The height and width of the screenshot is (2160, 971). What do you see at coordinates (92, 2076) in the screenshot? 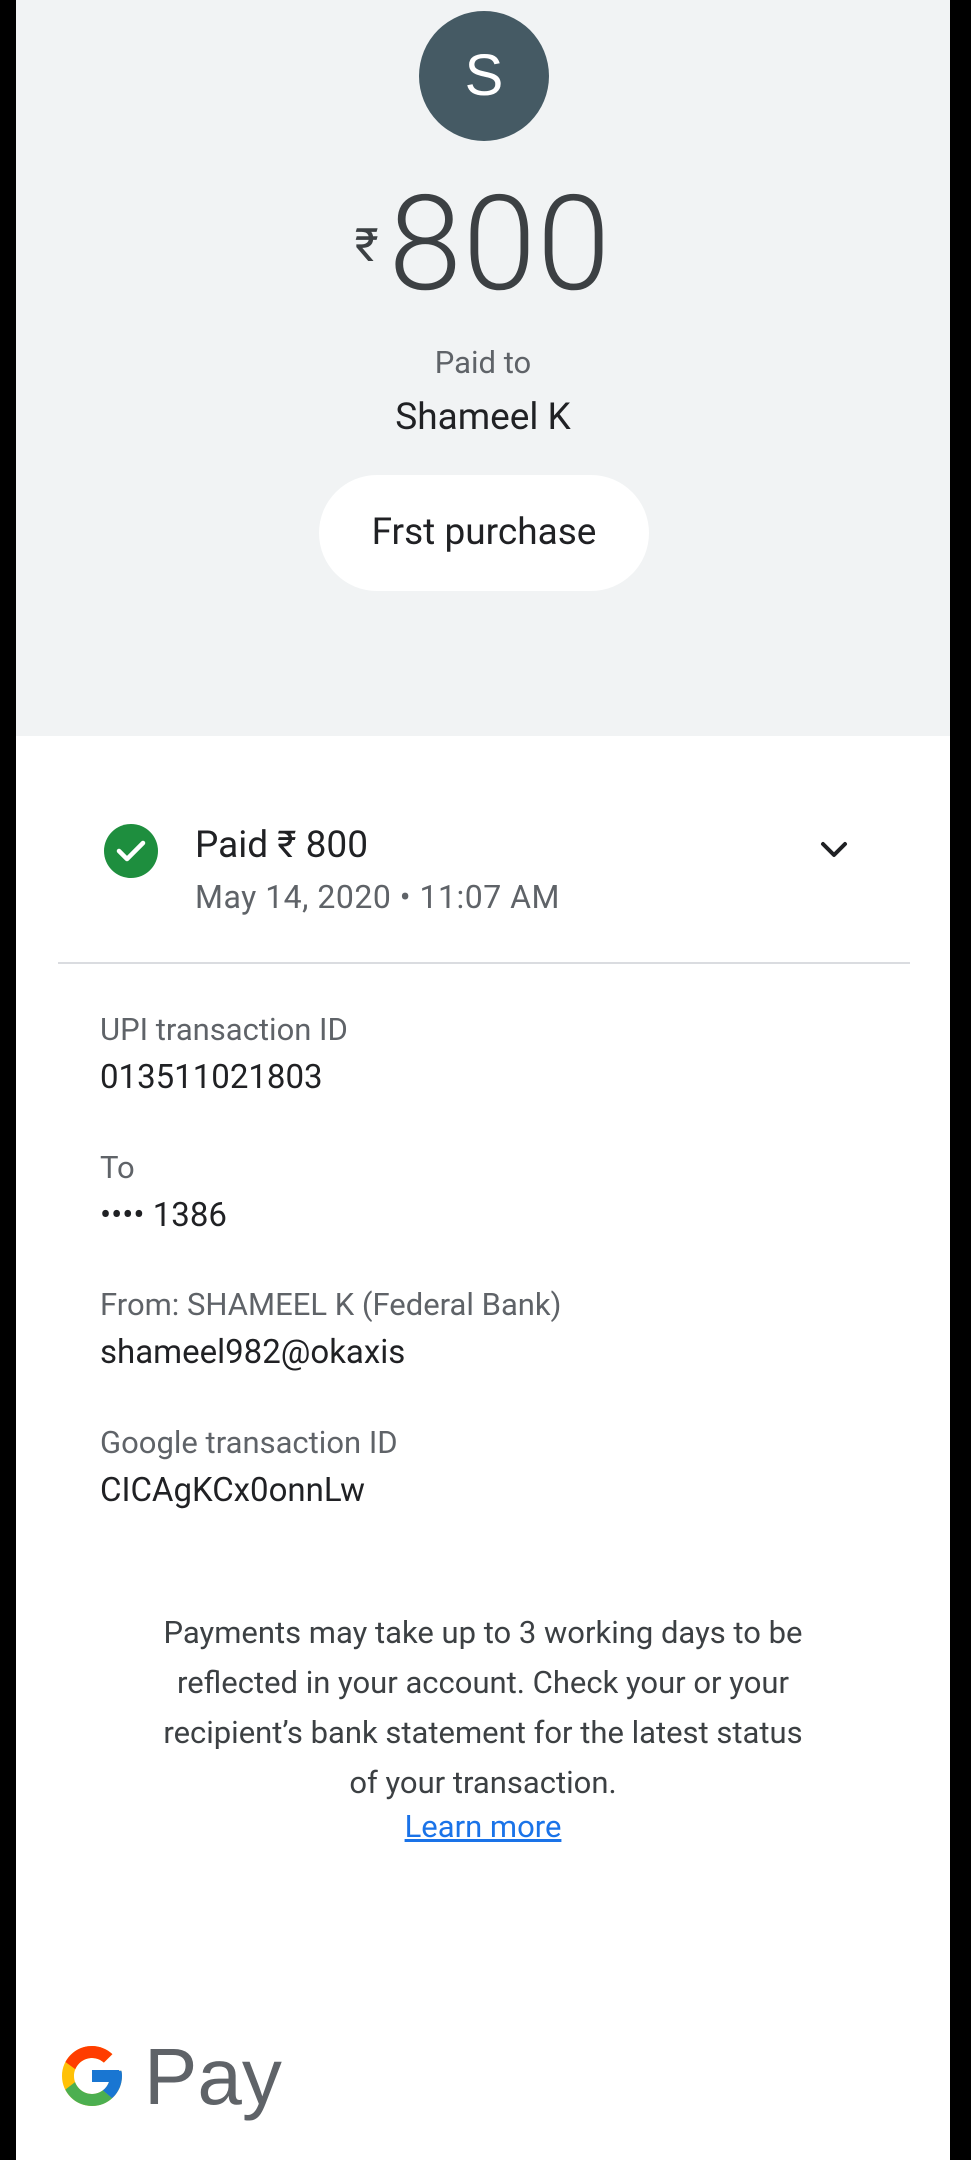
I see `google-g-logo` at bounding box center [92, 2076].